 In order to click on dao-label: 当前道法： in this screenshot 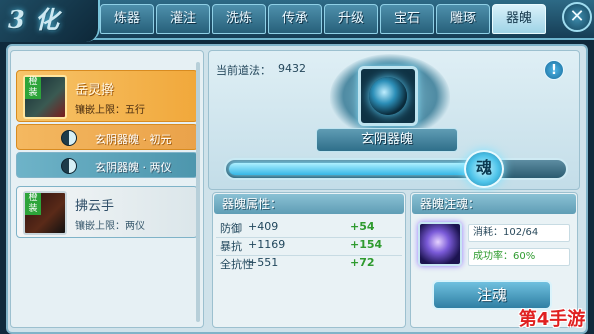, I will do `click(243, 70)`.